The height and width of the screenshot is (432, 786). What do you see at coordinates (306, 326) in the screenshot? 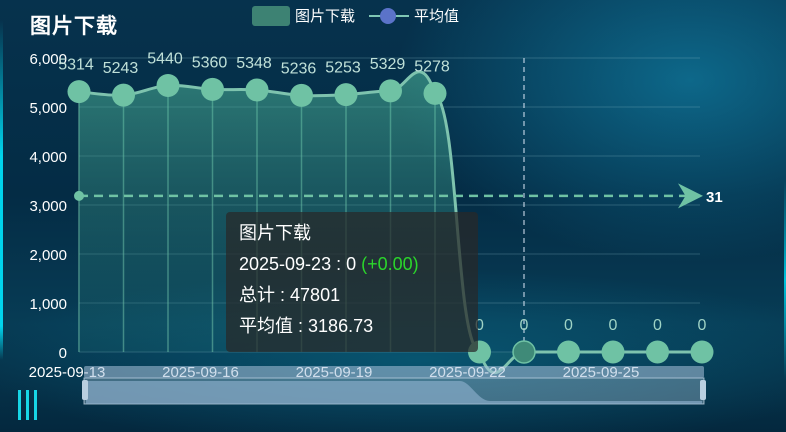
I see `tooltip-row-average: 平均值 : 3186.73` at bounding box center [306, 326].